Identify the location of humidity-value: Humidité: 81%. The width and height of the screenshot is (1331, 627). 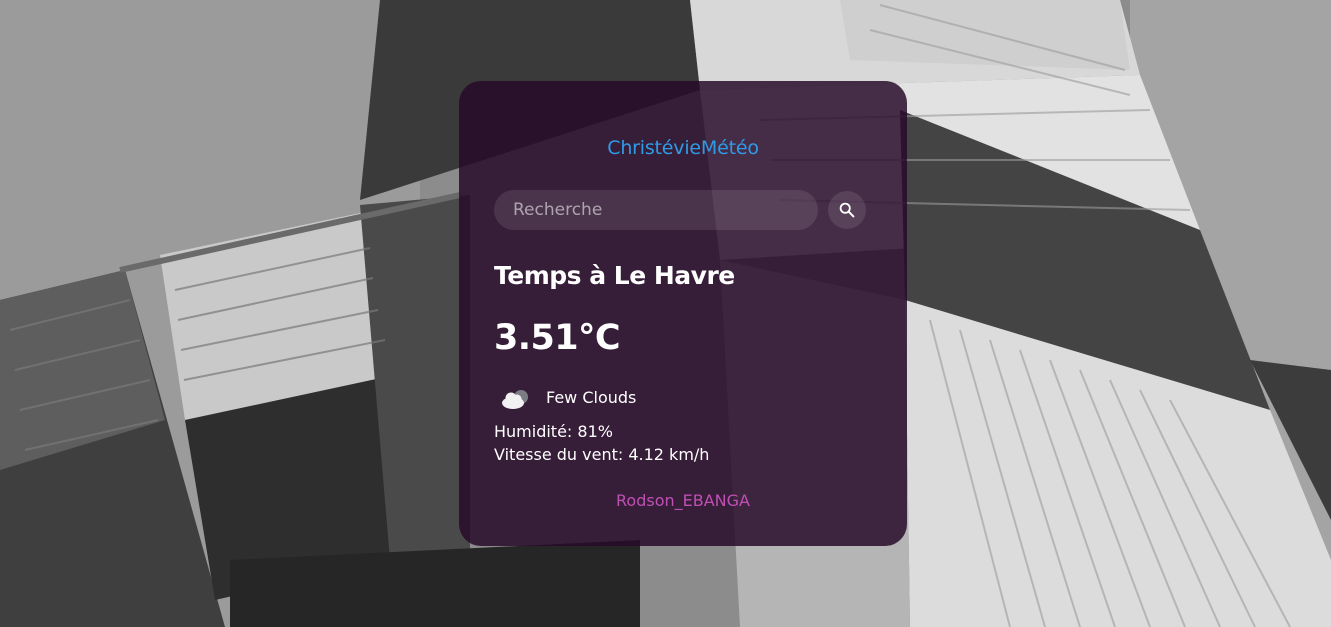
(553, 431).